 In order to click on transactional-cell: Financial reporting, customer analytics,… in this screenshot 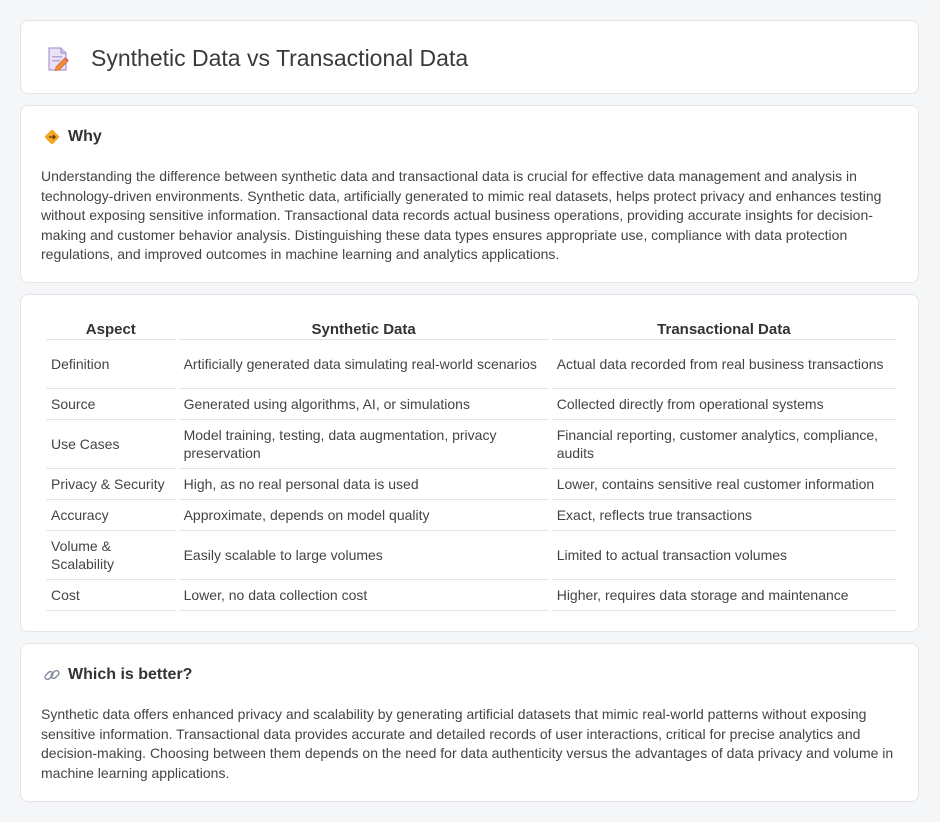, I will do `click(723, 444)`.